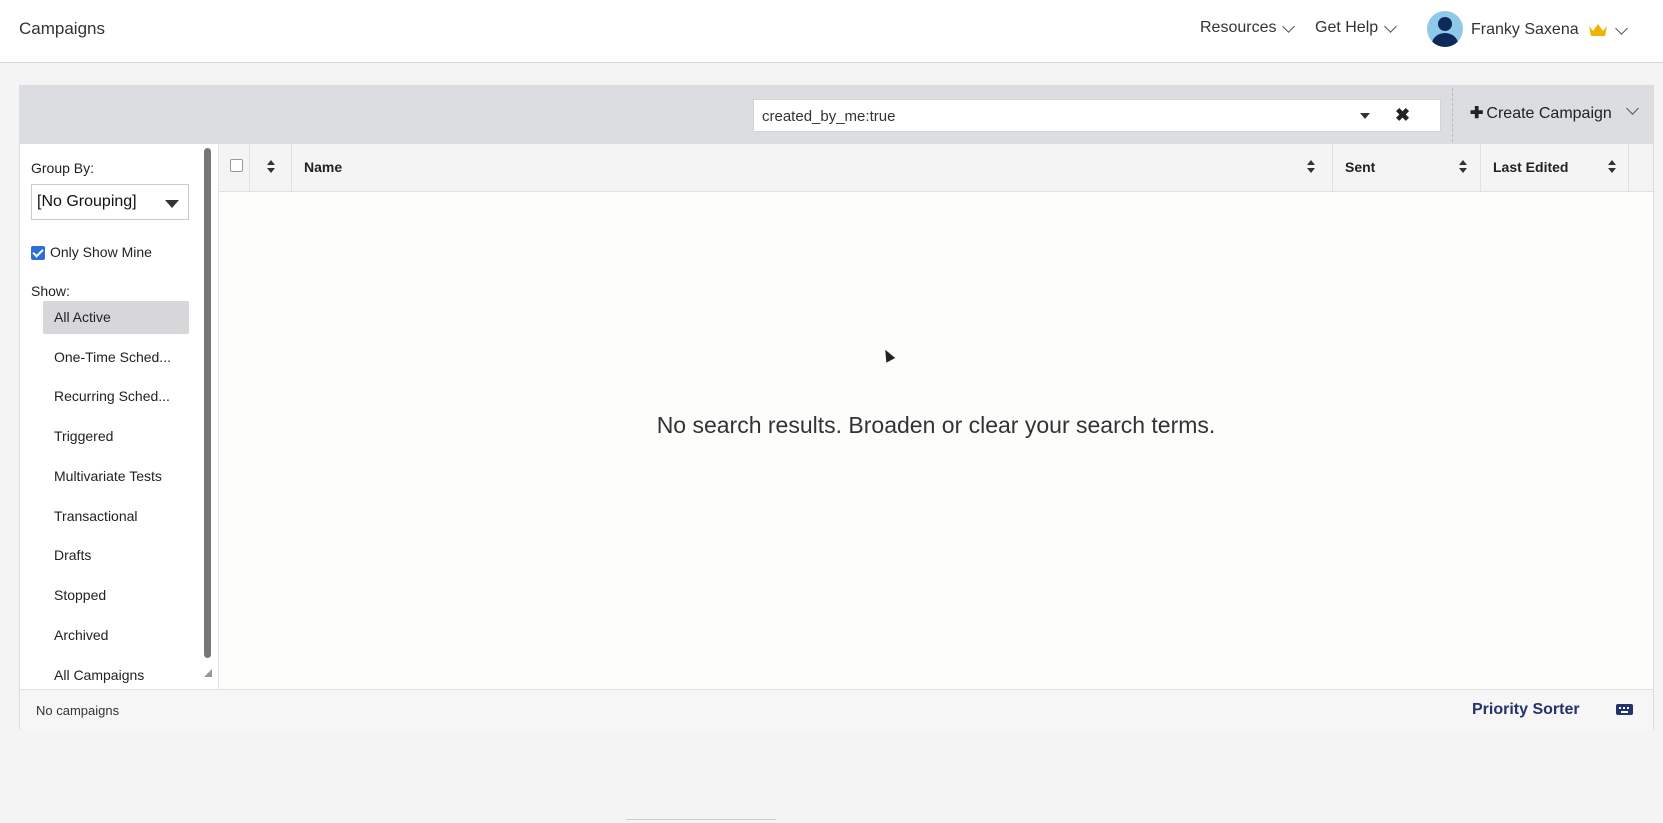 The image size is (1663, 823). Describe the element at coordinates (63, 168) in the screenshot. I see `group-by-label: Group By:` at that location.